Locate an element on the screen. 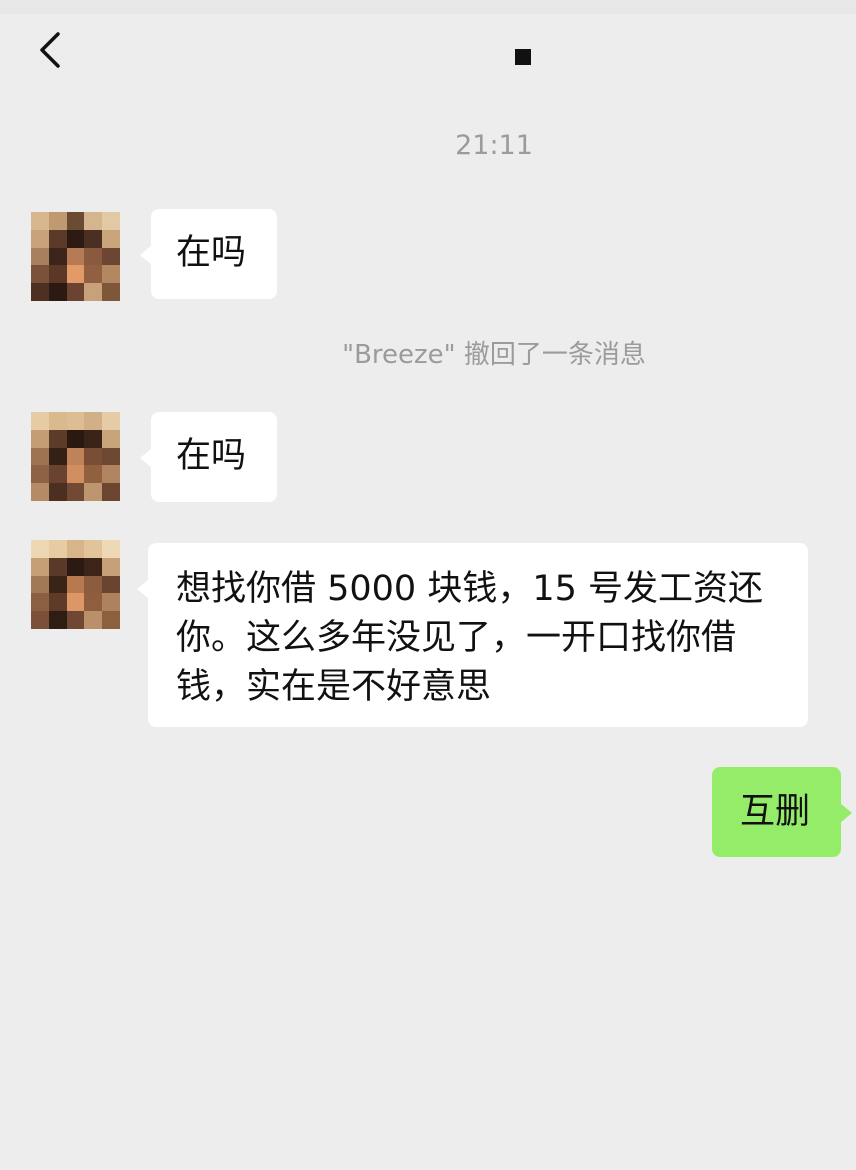 Image resolution: width=856 pixels, height=1170 pixels. recall-notice: "Breeze" 撤回了一条消息 is located at coordinates (494, 355).